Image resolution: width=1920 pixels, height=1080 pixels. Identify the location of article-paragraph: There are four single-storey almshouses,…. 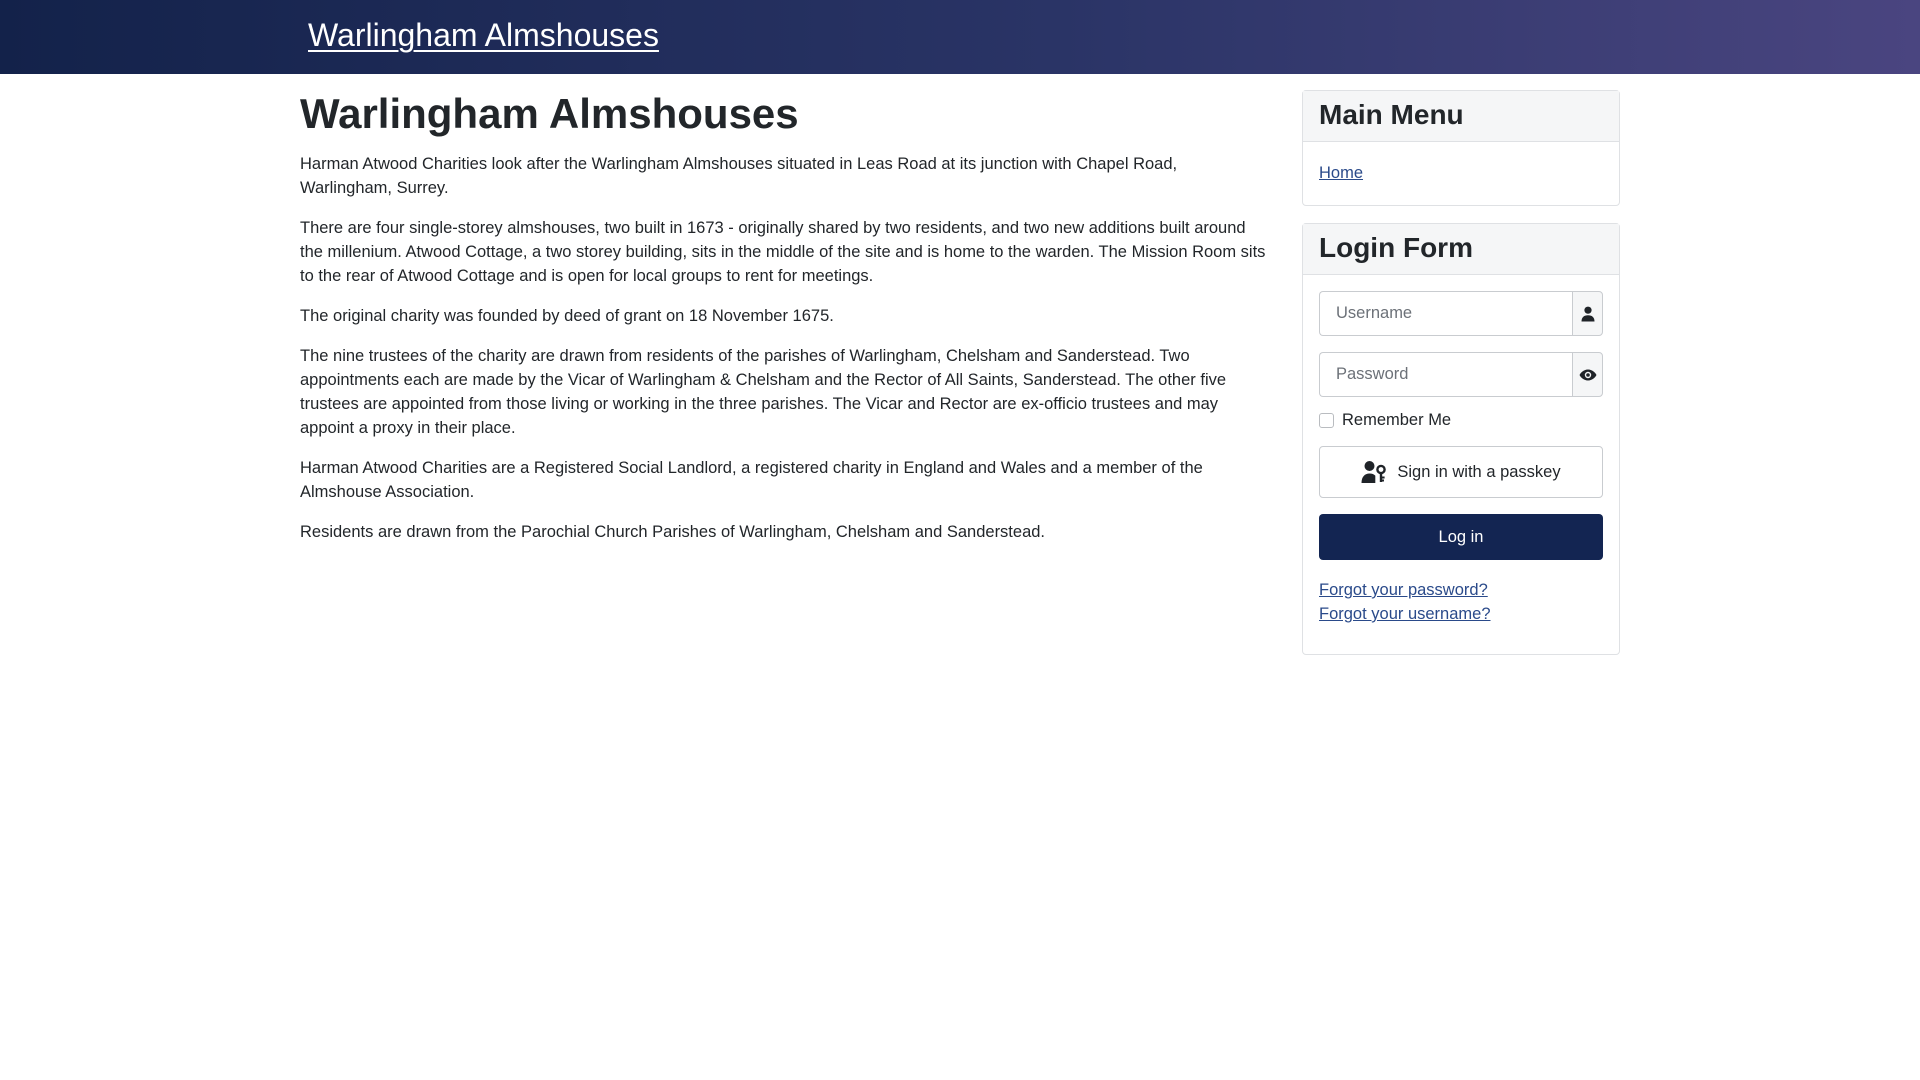
(783, 252).